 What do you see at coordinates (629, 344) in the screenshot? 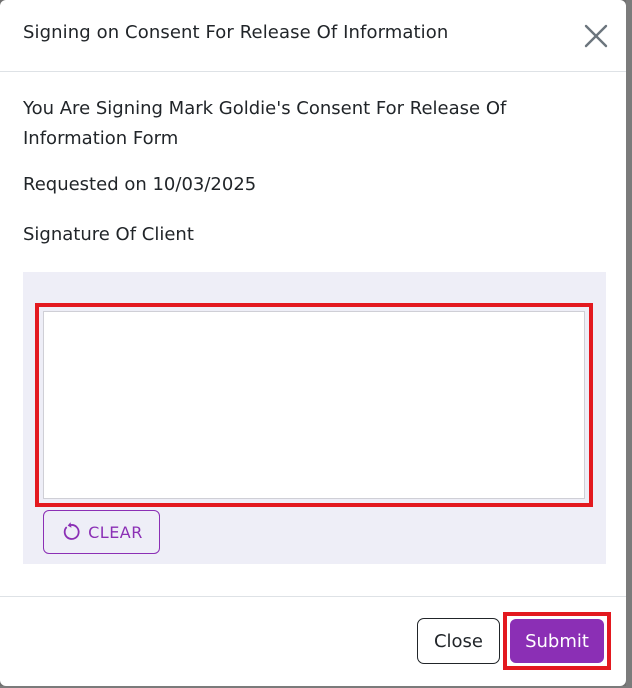
I see `backdrop` at bounding box center [629, 344].